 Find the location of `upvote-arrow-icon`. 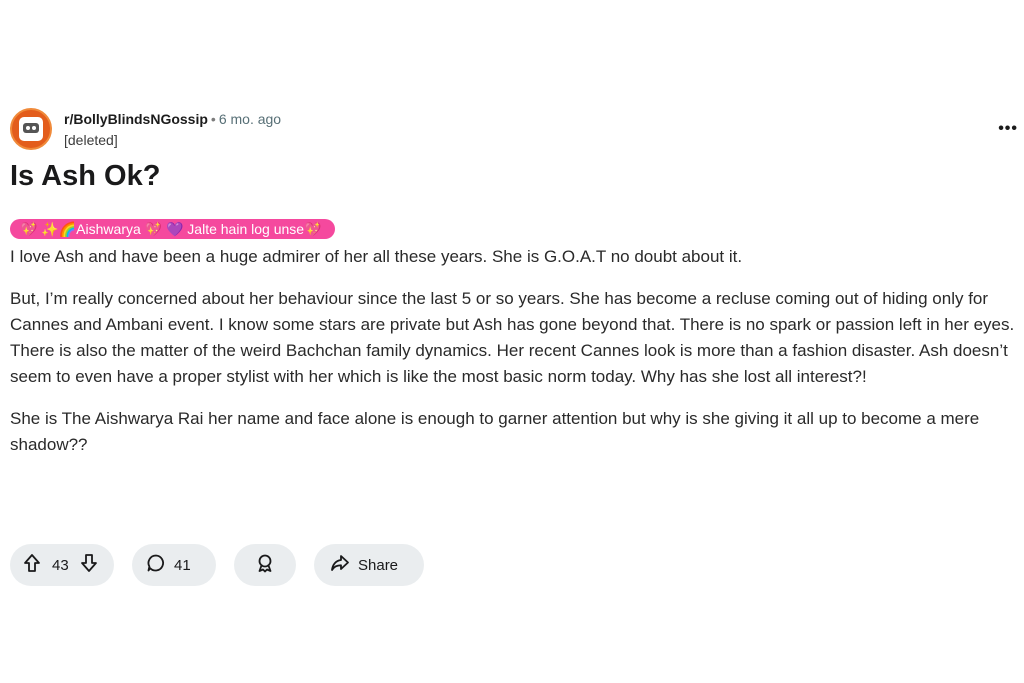

upvote-arrow-icon is located at coordinates (32, 565).